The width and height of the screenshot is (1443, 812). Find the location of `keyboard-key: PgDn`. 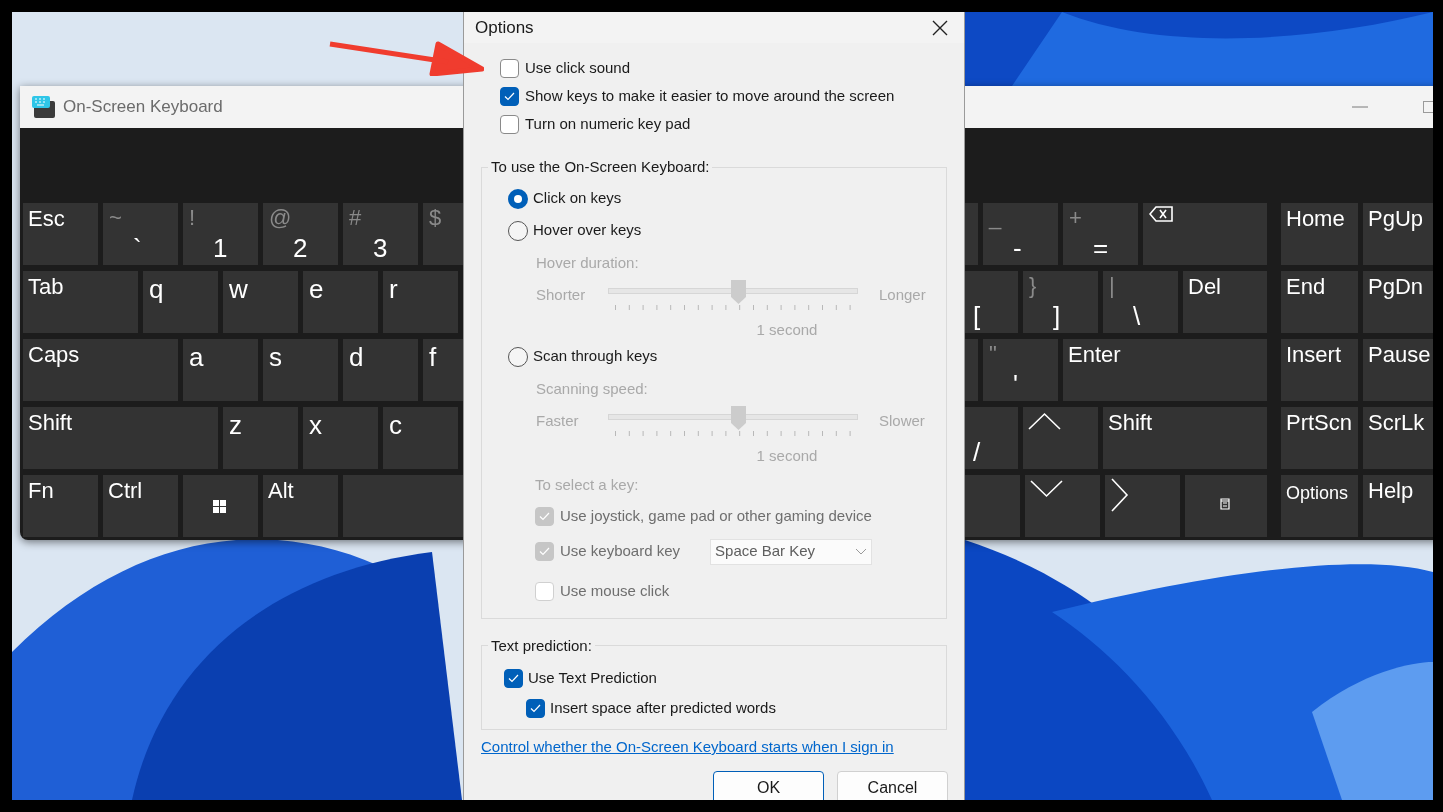

keyboard-key: PgDn is located at coordinates (1398, 302).